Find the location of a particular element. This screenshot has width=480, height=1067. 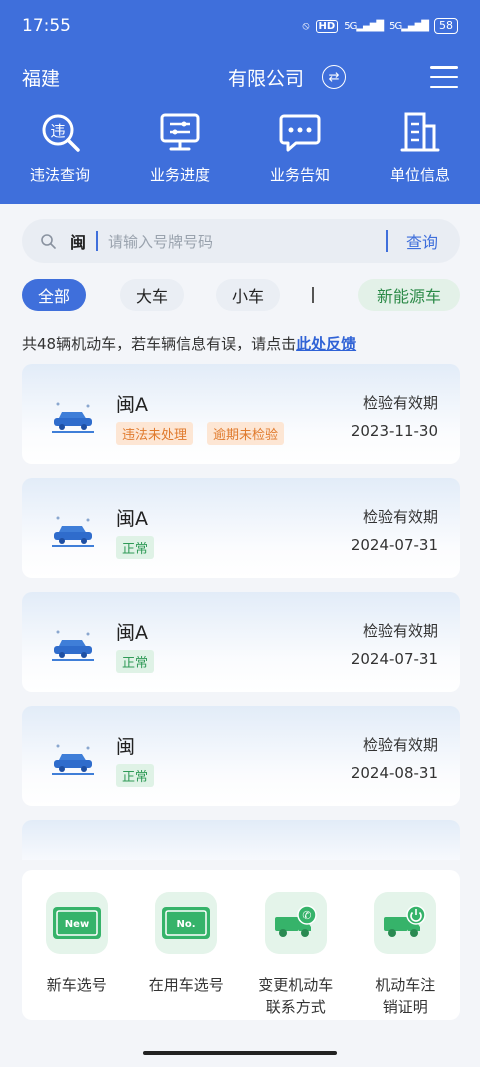

quick-label: 单位信息 is located at coordinates (419, 175).